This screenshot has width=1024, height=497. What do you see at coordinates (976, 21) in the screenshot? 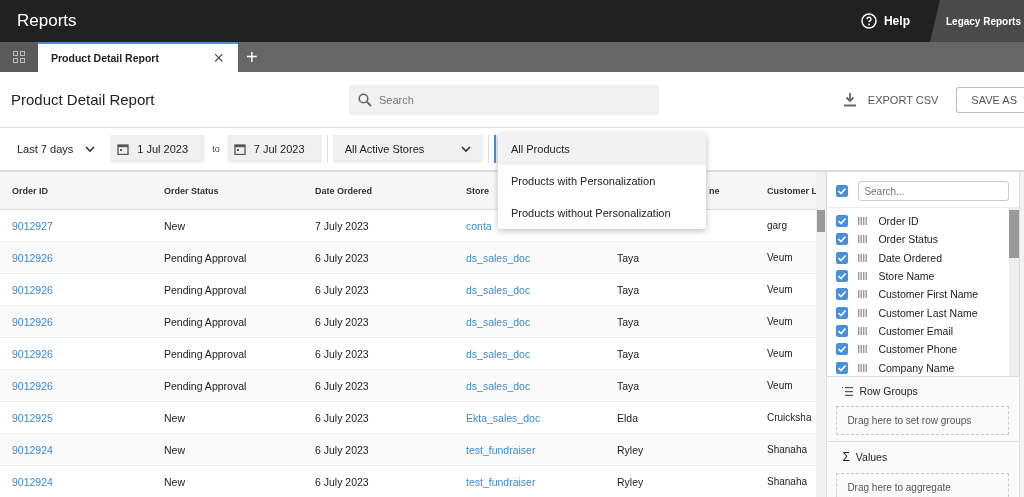
I see `legacy-reports-tab: Legacy Reports` at bounding box center [976, 21].